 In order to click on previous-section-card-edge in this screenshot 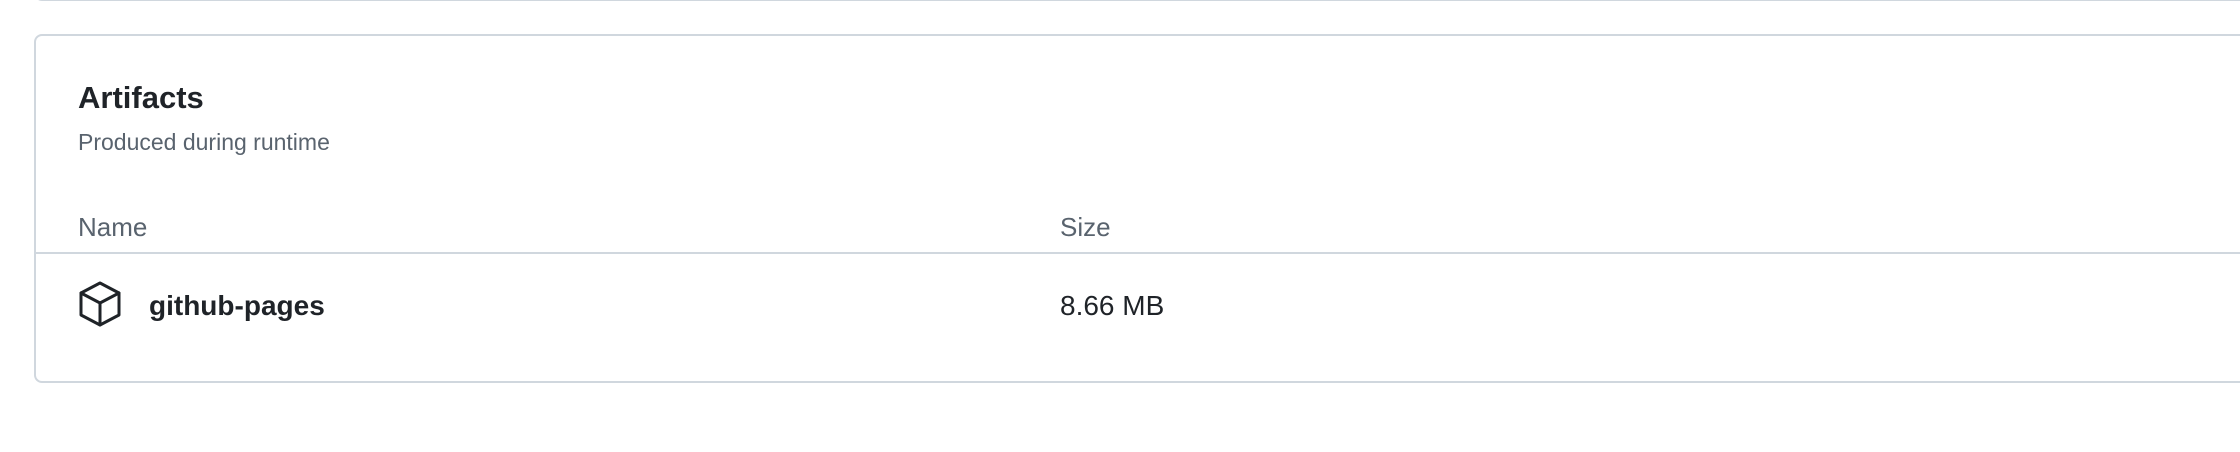, I will do `click(1137, 0)`.